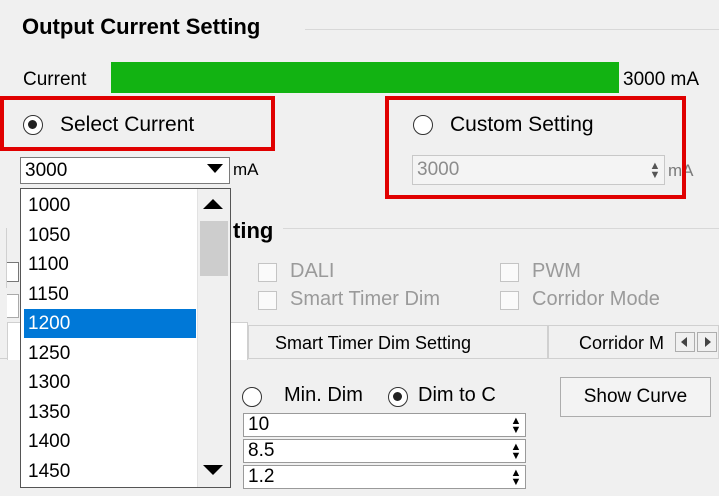  Describe the element at coordinates (110, 235) in the screenshot. I see `dropdown-option: 1050` at that location.